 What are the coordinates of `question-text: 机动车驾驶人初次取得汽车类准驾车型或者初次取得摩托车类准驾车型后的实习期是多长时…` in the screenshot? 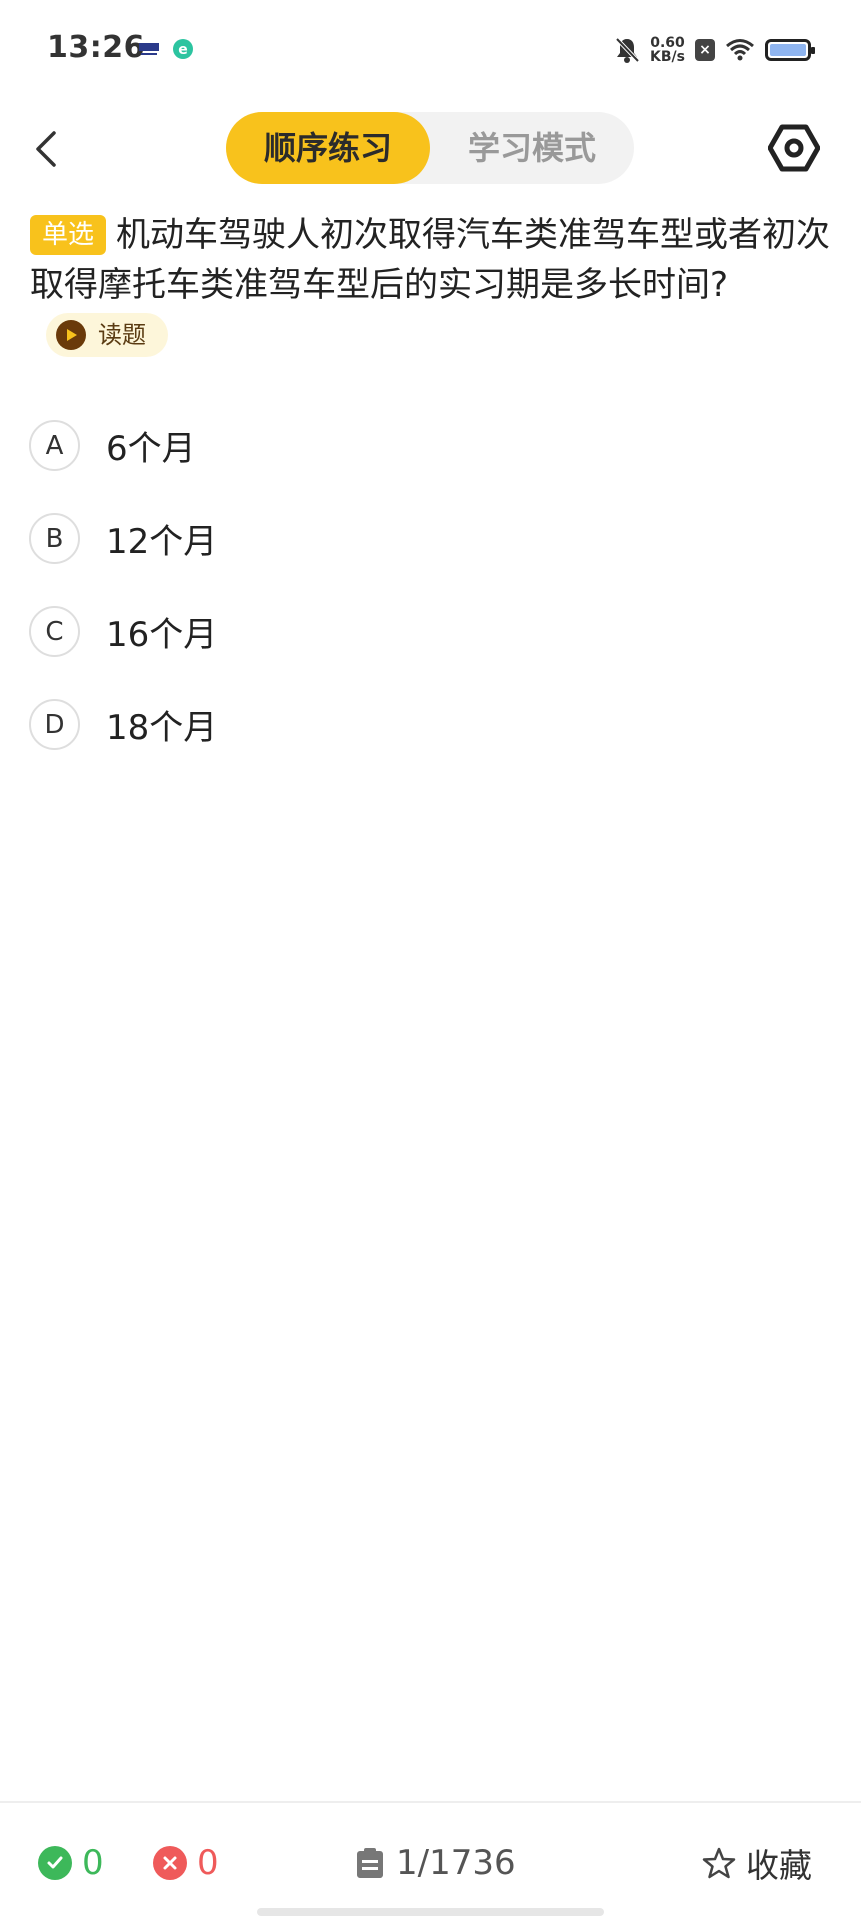 It's located at (430, 260).